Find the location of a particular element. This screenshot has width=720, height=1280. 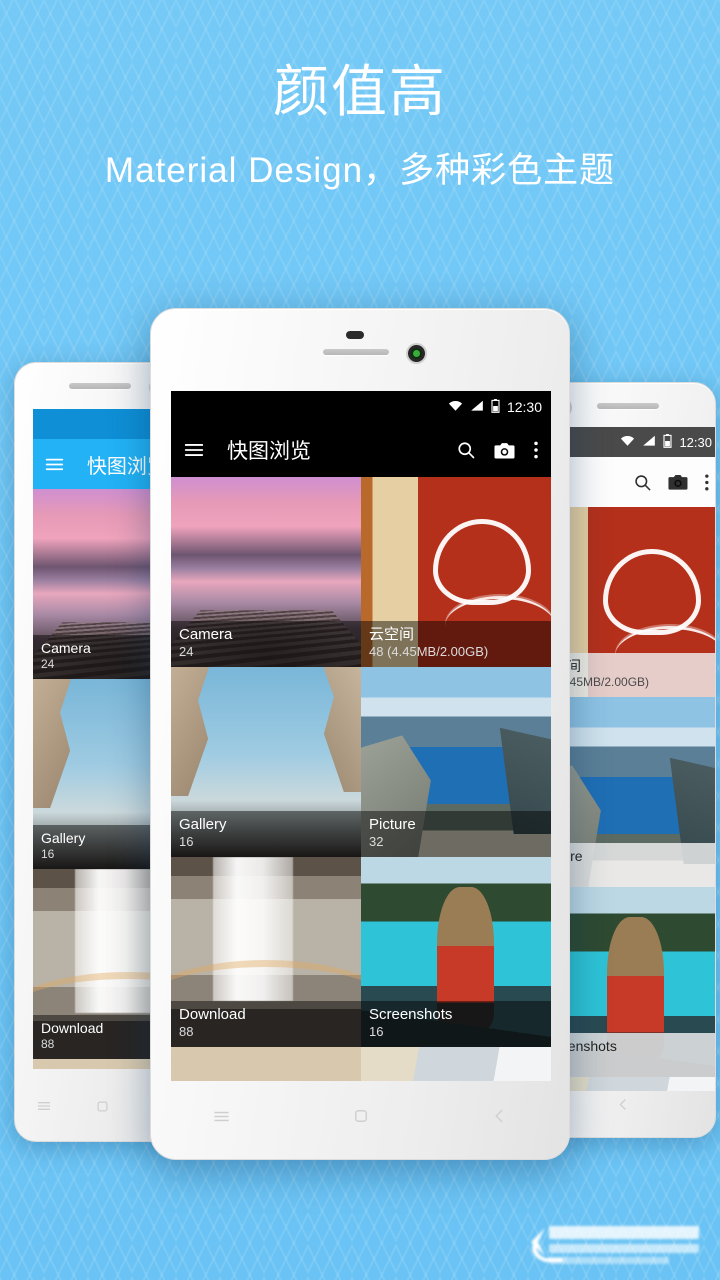

folder-caption: 云空间48 (4.45MB/2.00GB) is located at coordinates (456, 643).